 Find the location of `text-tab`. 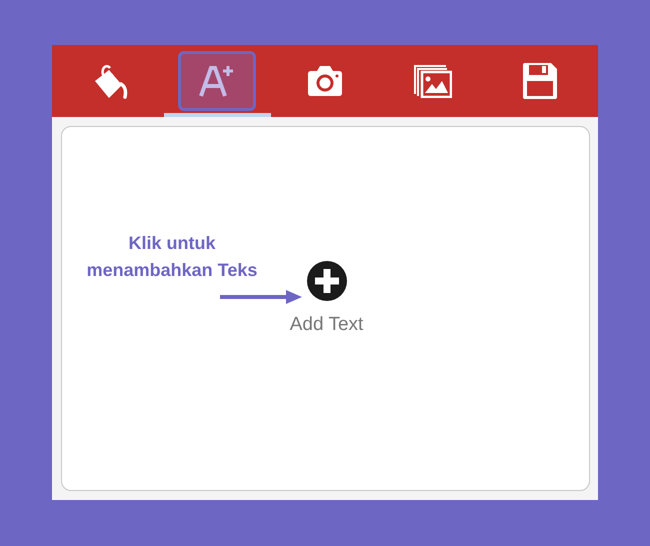

text-tab is located at coordinates (217, 81).